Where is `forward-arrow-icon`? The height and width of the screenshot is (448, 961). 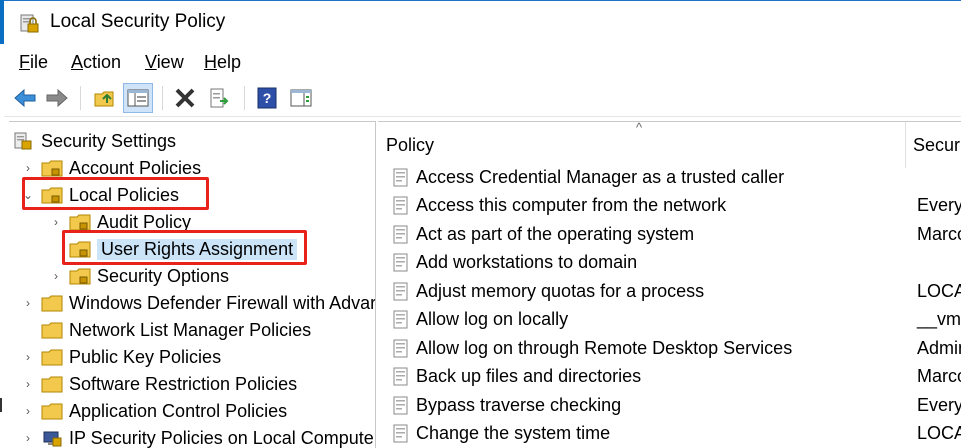
forward-arrow-icon is located at coordinates (57, 98).